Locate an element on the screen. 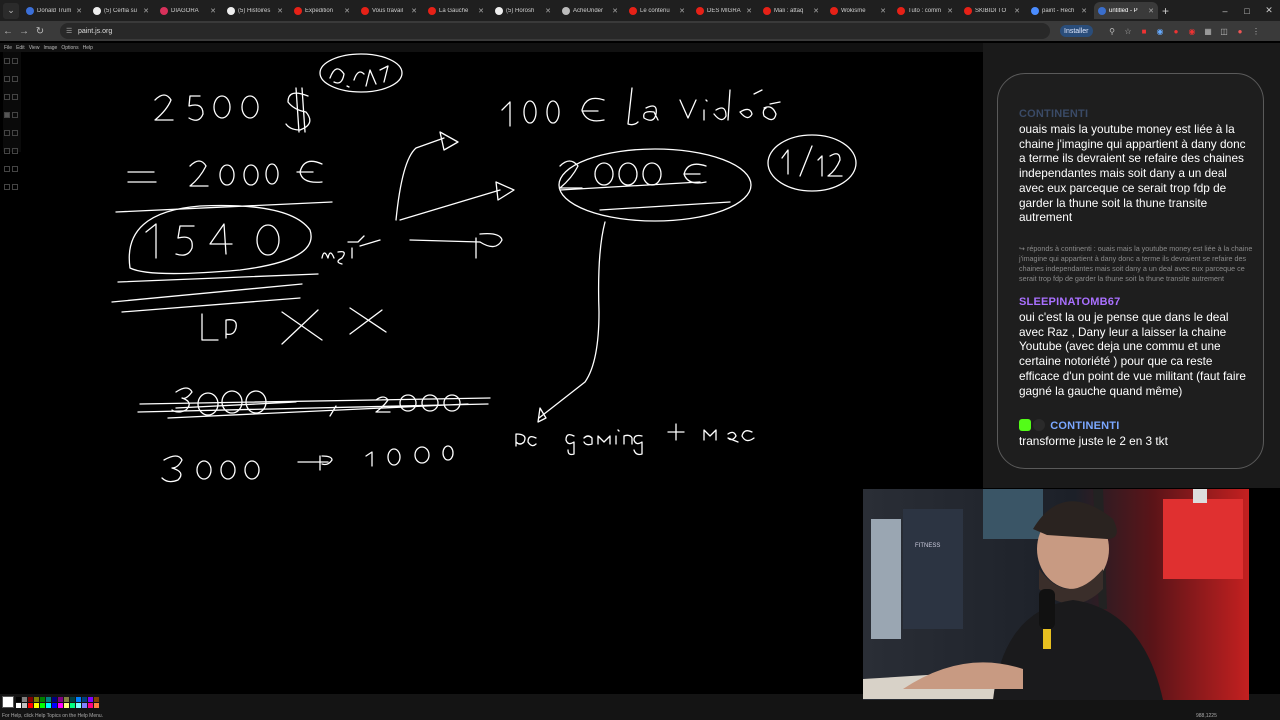  free-select-tool-icon is located at coordinates (7, 61).